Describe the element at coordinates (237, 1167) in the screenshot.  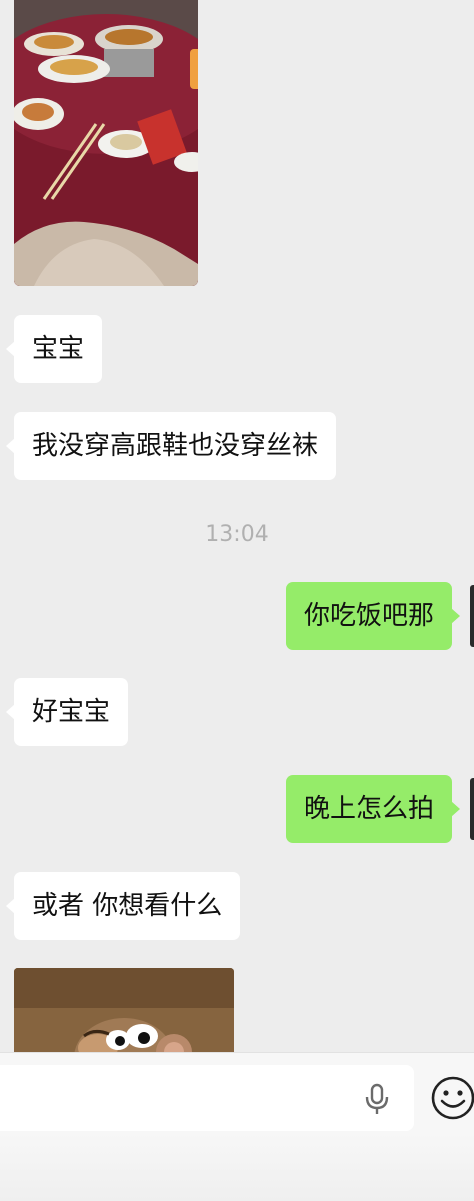
I see `home-indicator-area` at that location.